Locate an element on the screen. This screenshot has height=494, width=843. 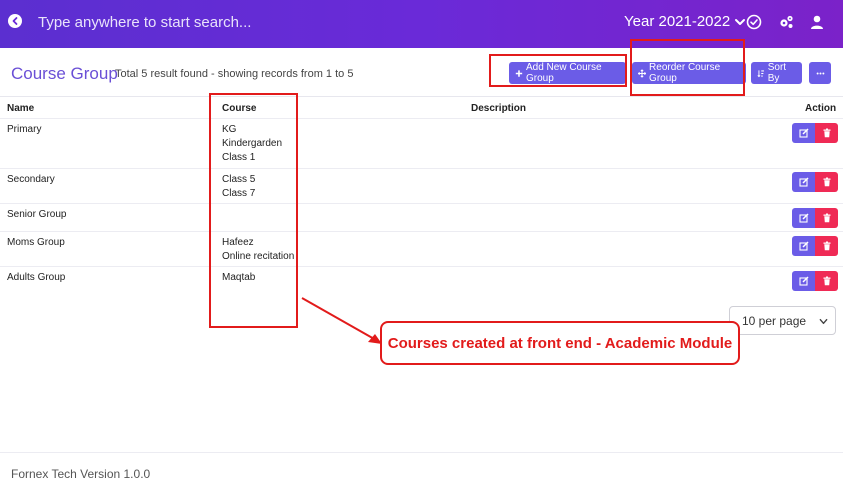
sort-by-button: Sort By is located at coordinates (776, 73).